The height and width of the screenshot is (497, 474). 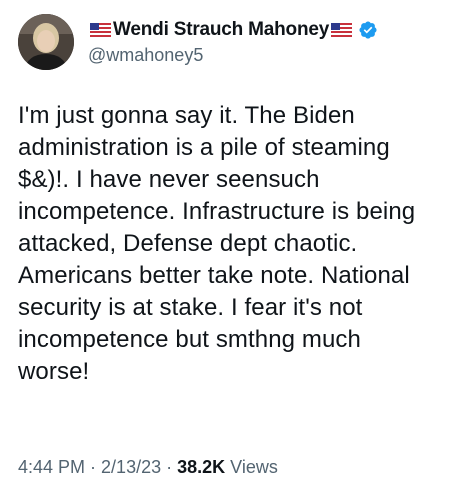 I want to click on tweet-meta: 4:44 PM · 2/13/23 · 38.2K Views, so click(x=148, y=467).